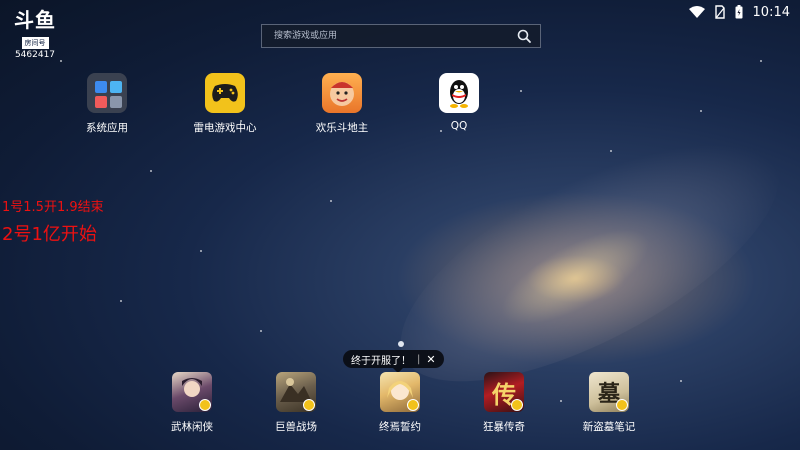 The width and height of the screenshot is (800, 450). Describe the element at coordinates (107, 93) in the screenshot. I see `system-apps-icon` at that location.